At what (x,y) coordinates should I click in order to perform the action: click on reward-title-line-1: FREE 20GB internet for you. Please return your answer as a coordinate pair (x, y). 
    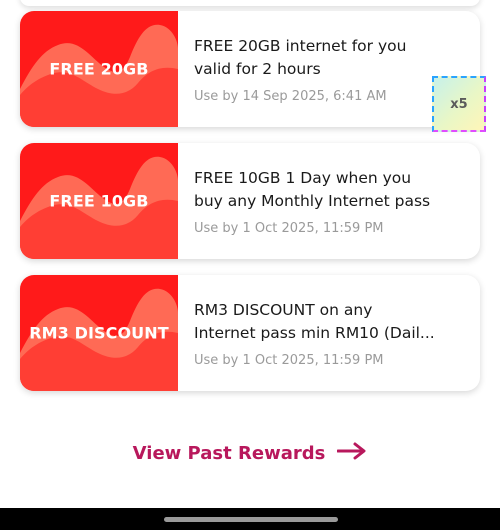
    Looking at the image, I should click on (300, 46).